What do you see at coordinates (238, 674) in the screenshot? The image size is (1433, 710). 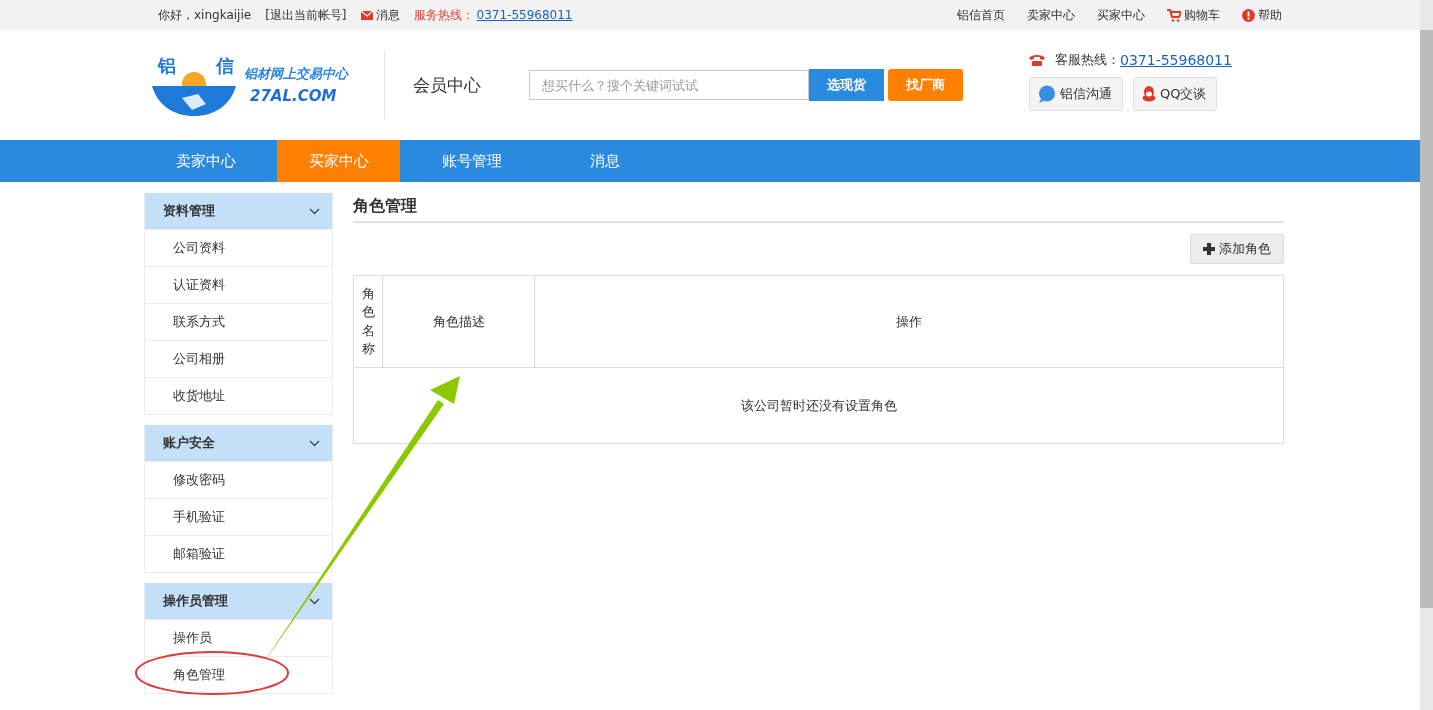 I see `sidebar-item: 角色管理` at bounding box center [238, 674].